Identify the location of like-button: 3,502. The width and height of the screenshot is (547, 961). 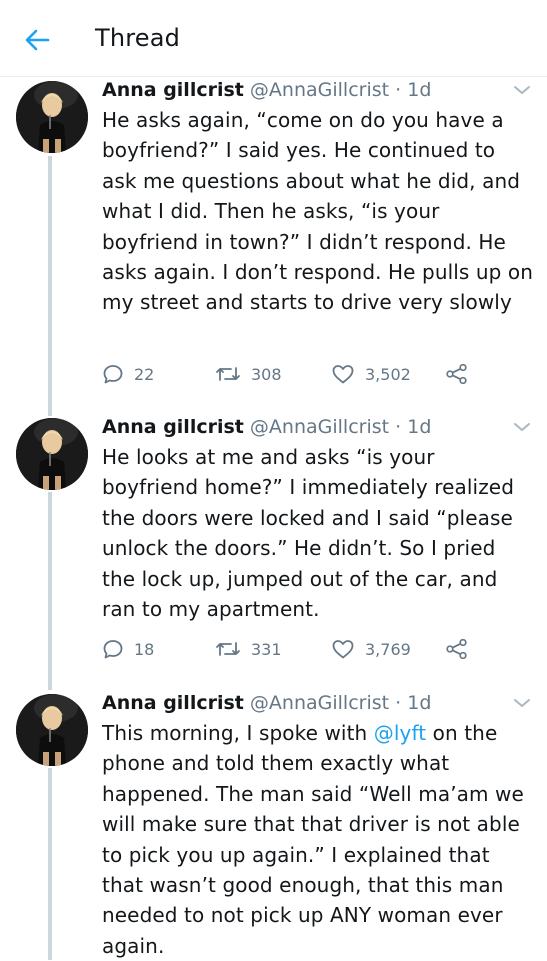
(371, 374).